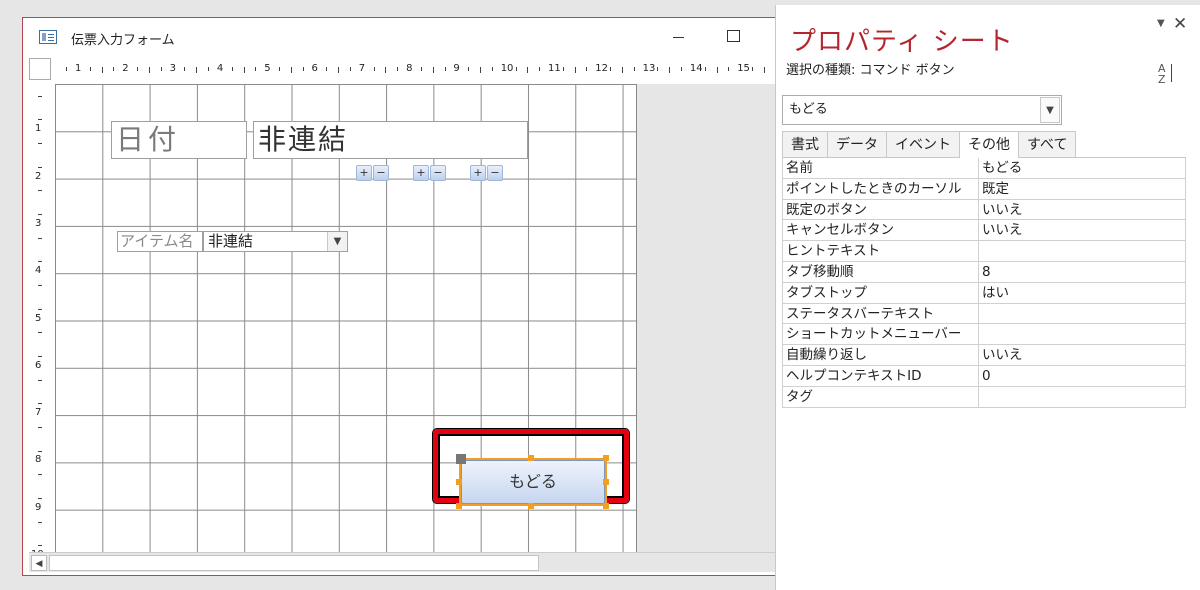 Image resolution: width=1200 pixels, height=590 pixels. Describe the element at coordinates (294, 563) in the screenshot. I see `scrollbar-thumb` at that location.